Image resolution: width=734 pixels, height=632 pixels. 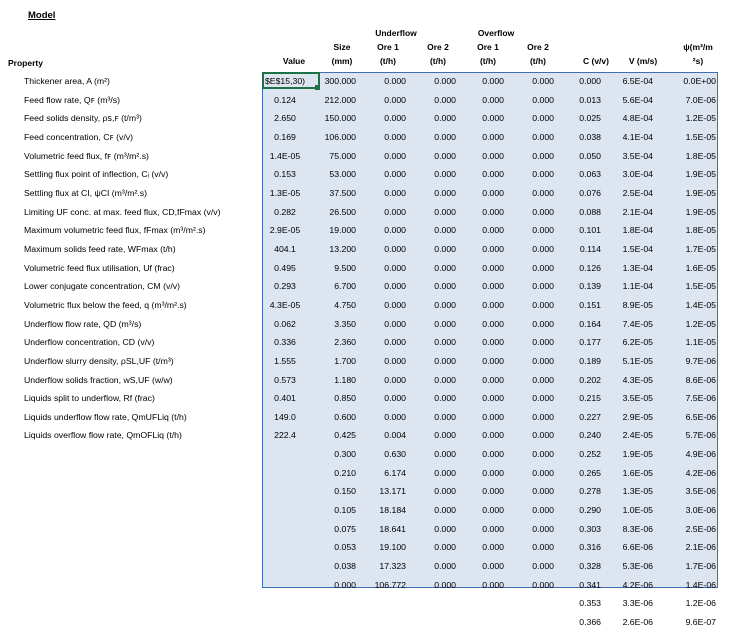 What do you see at coordinates (584, 566) in the screenshot?
I see `c-cell: 0.328` at bounding box center [584, 566].